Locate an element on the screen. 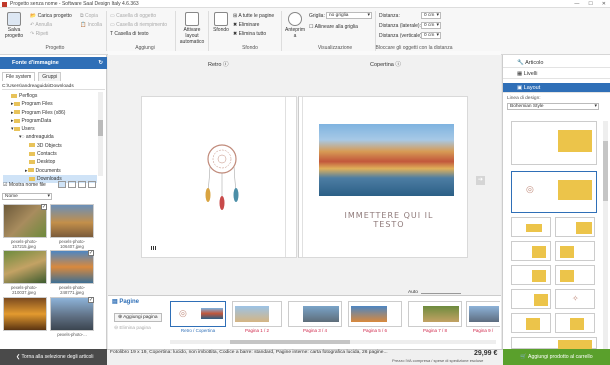  tab-article: 🔧 Articolo is located at coordinates (556, 63).